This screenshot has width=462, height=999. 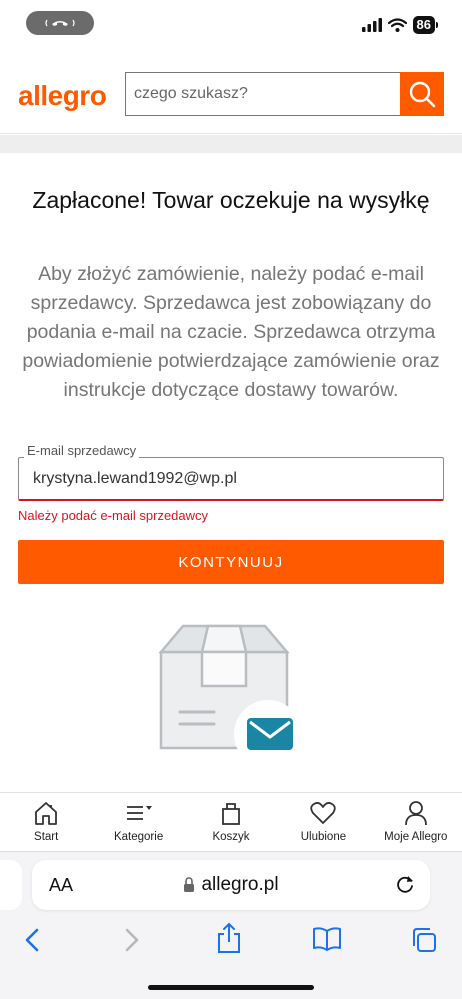 I want to click on seller-email-input, so click(x=223, y=479).